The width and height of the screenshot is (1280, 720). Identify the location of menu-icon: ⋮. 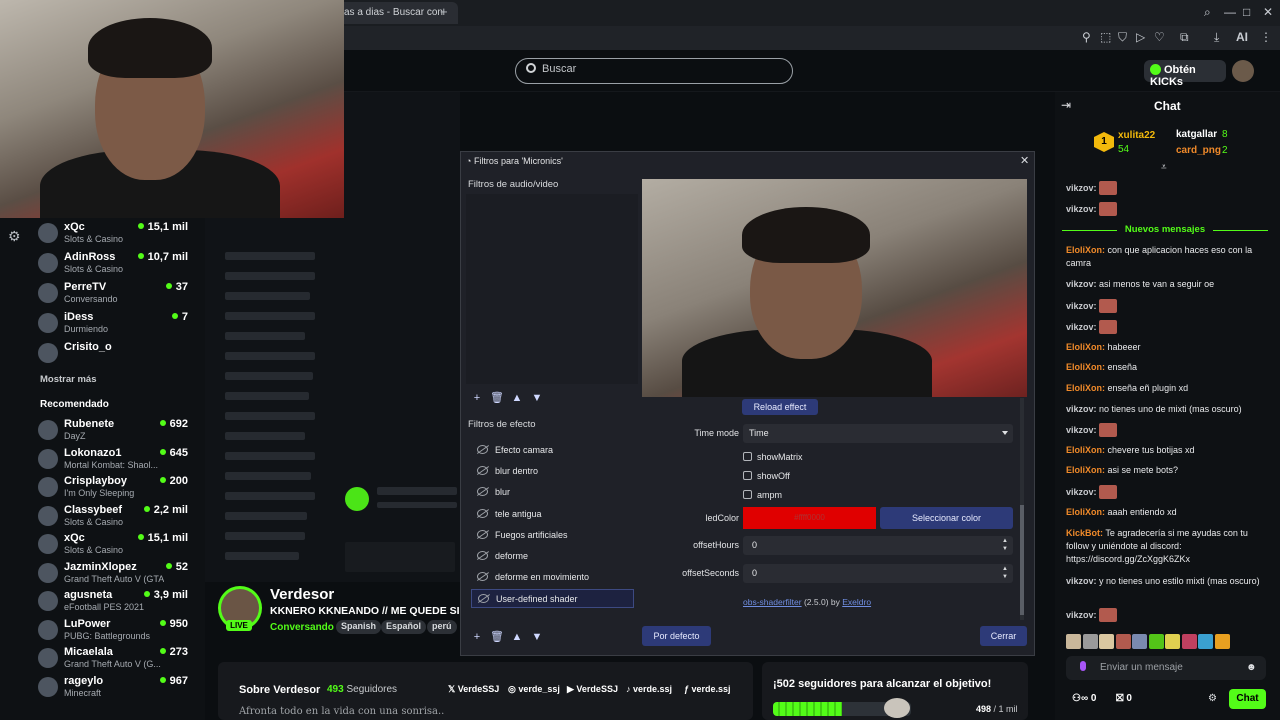
(1266, 37).